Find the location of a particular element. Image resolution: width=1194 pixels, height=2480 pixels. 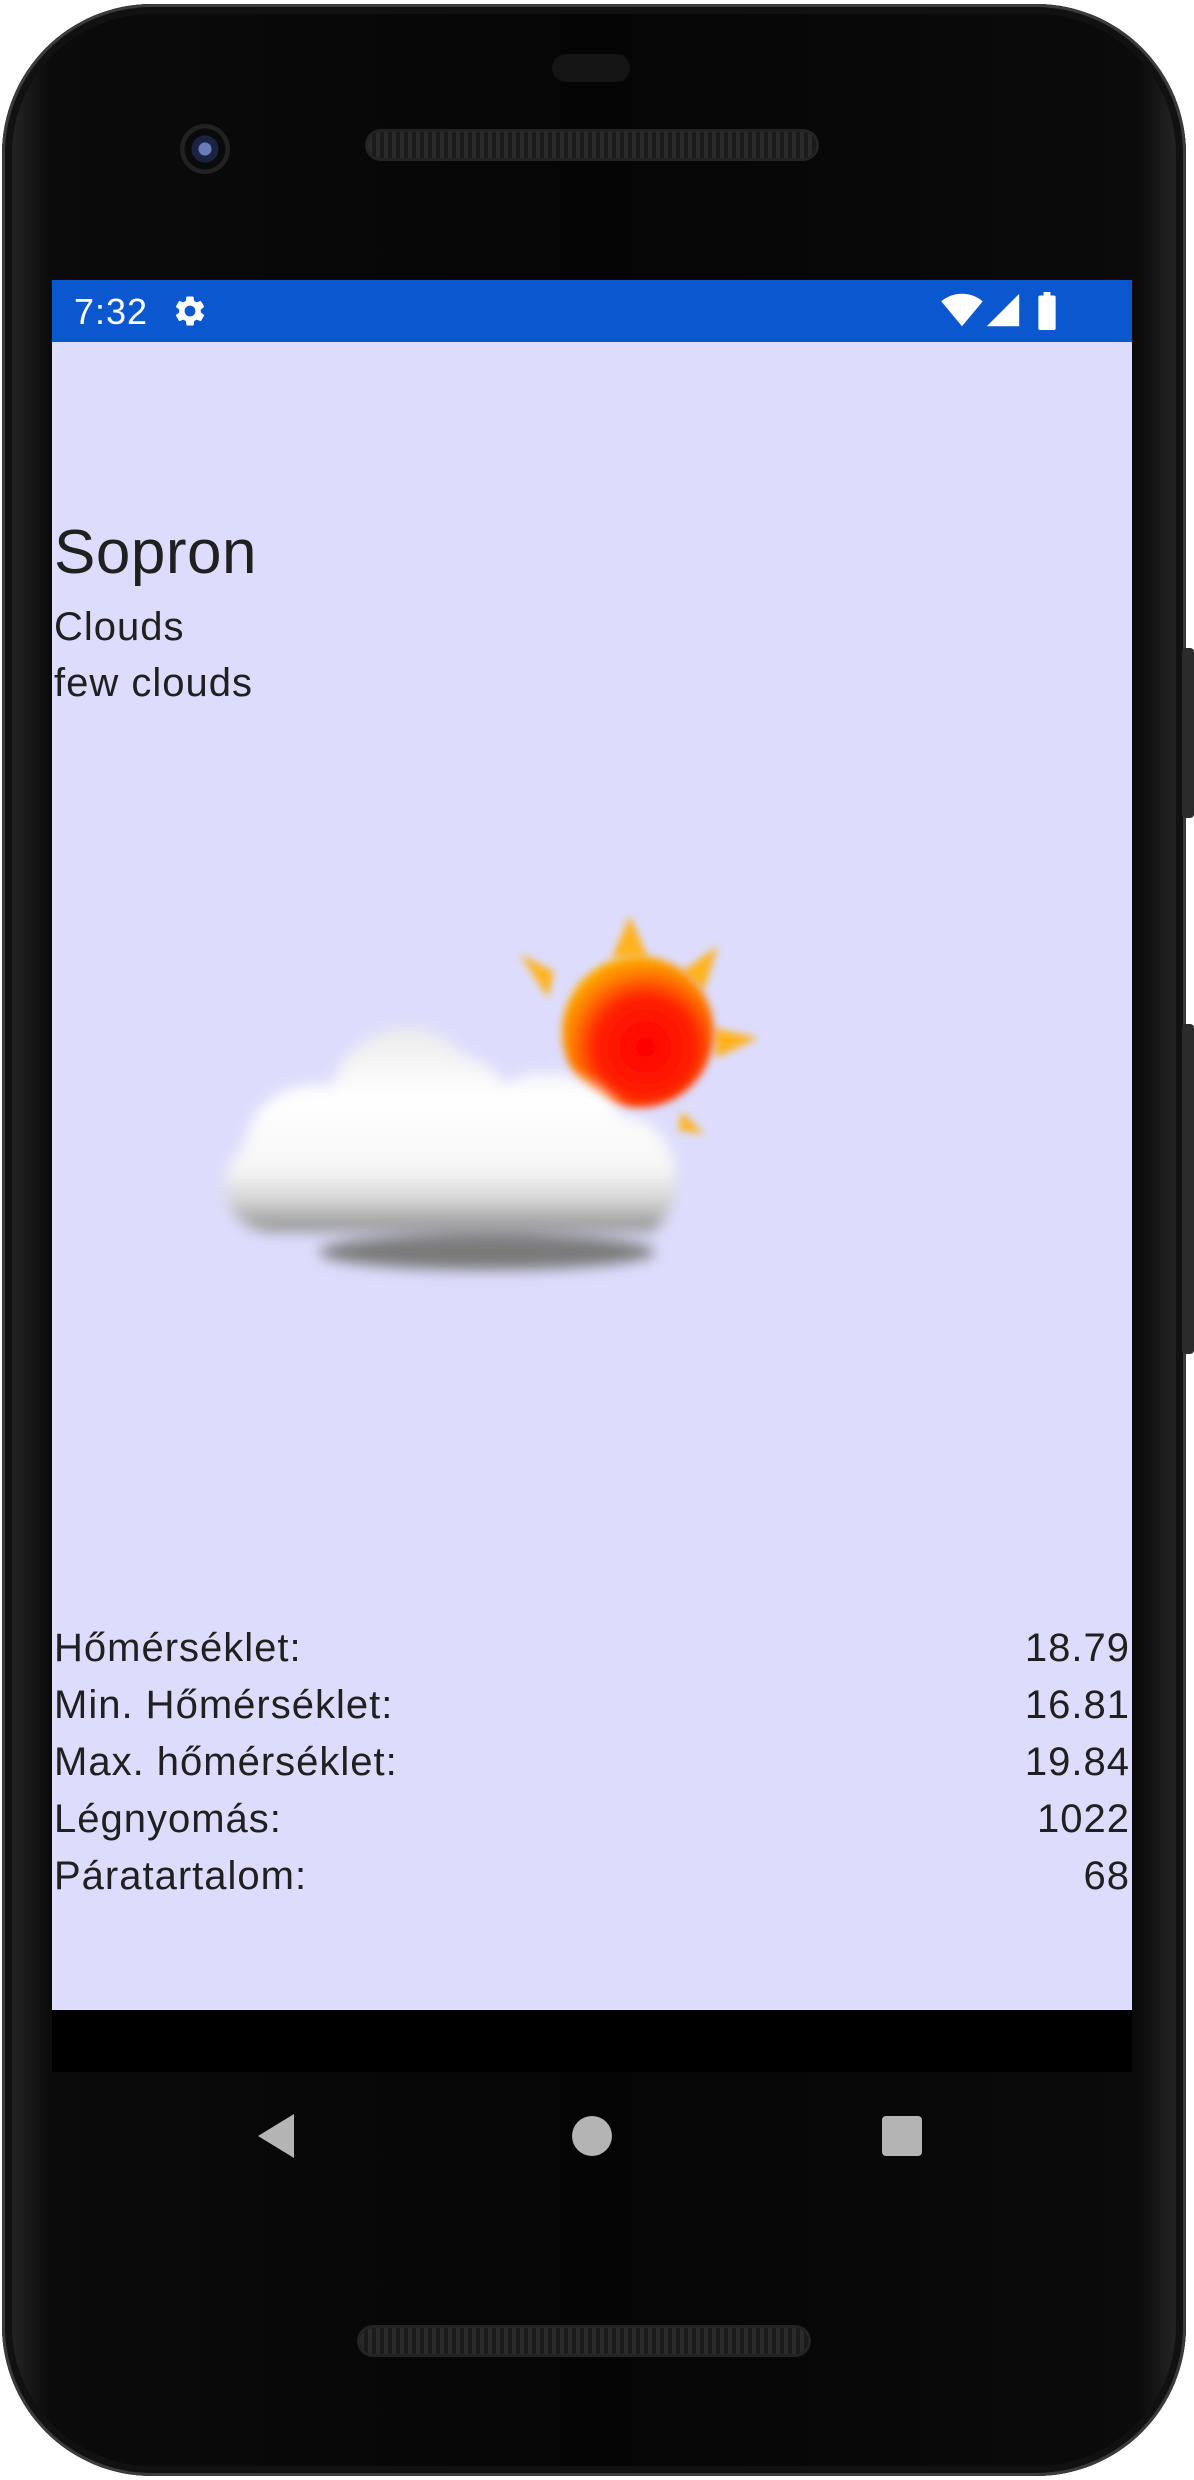

front-camera is located at coordinates (205, 149).